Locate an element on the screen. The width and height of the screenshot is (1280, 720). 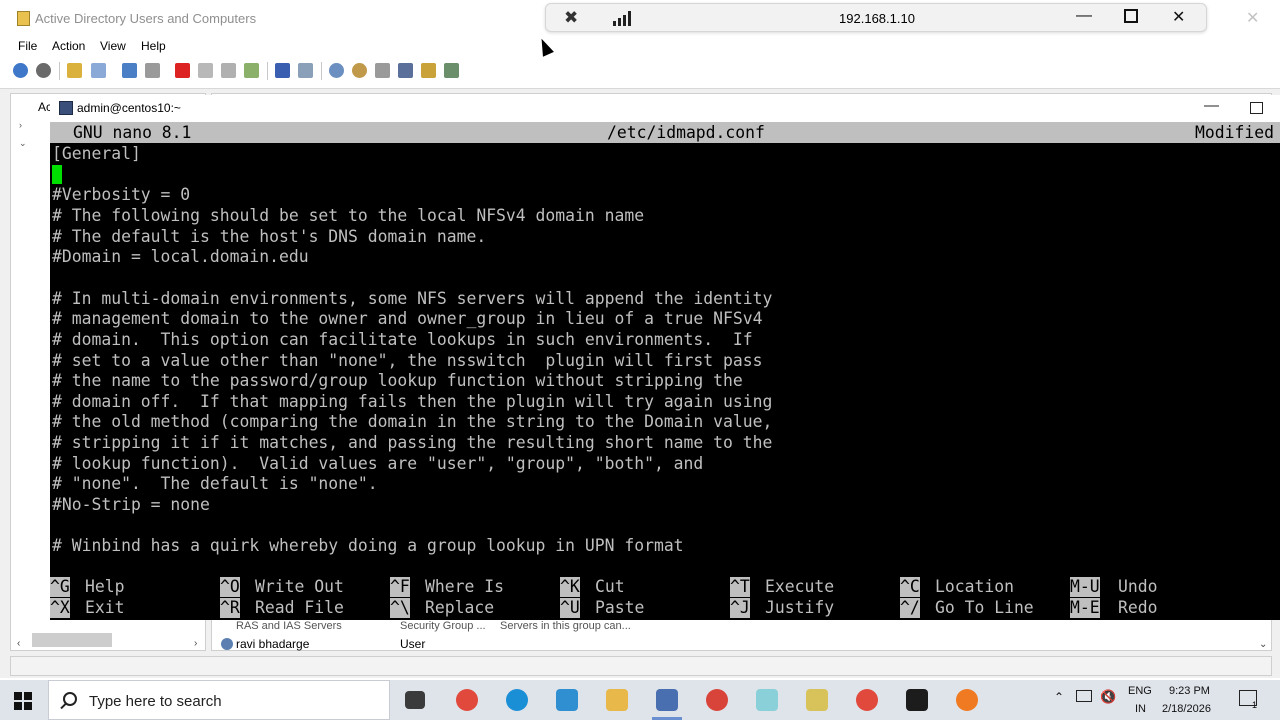
shortcut-key: M-E is located at coordinates (1085, 608).